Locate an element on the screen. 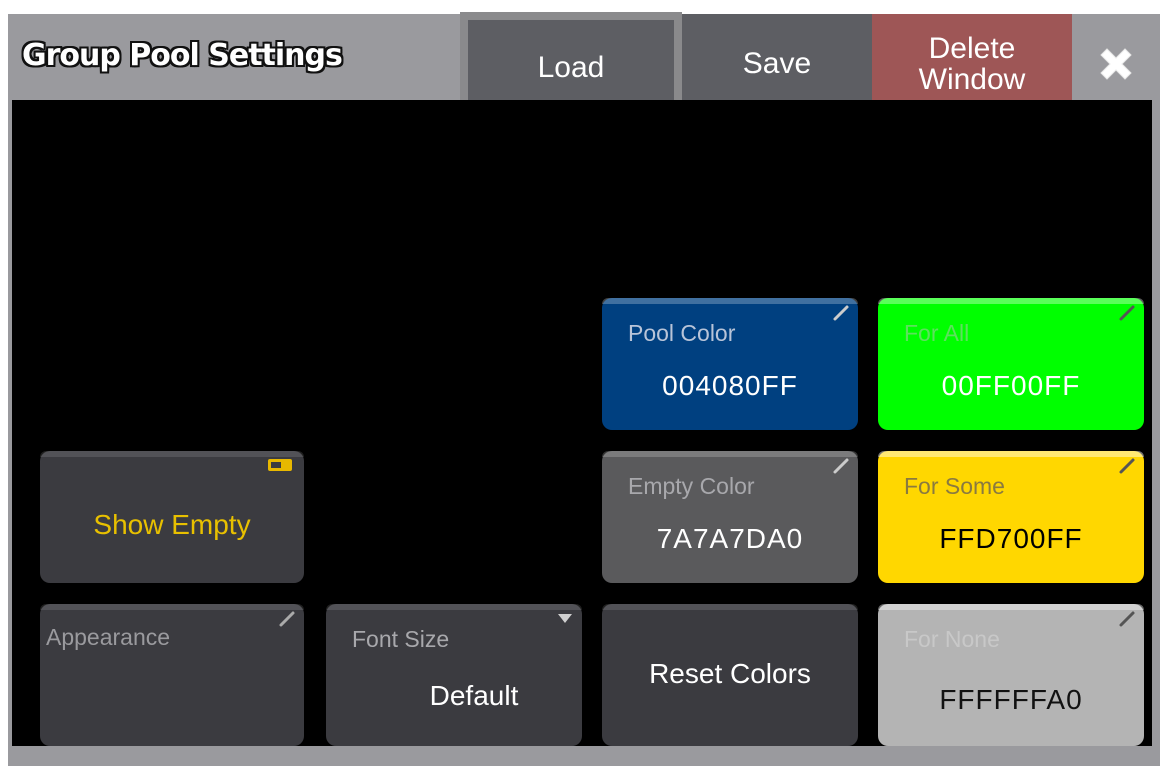  toggle-indicator-icon is located at coordinates (280, 465).